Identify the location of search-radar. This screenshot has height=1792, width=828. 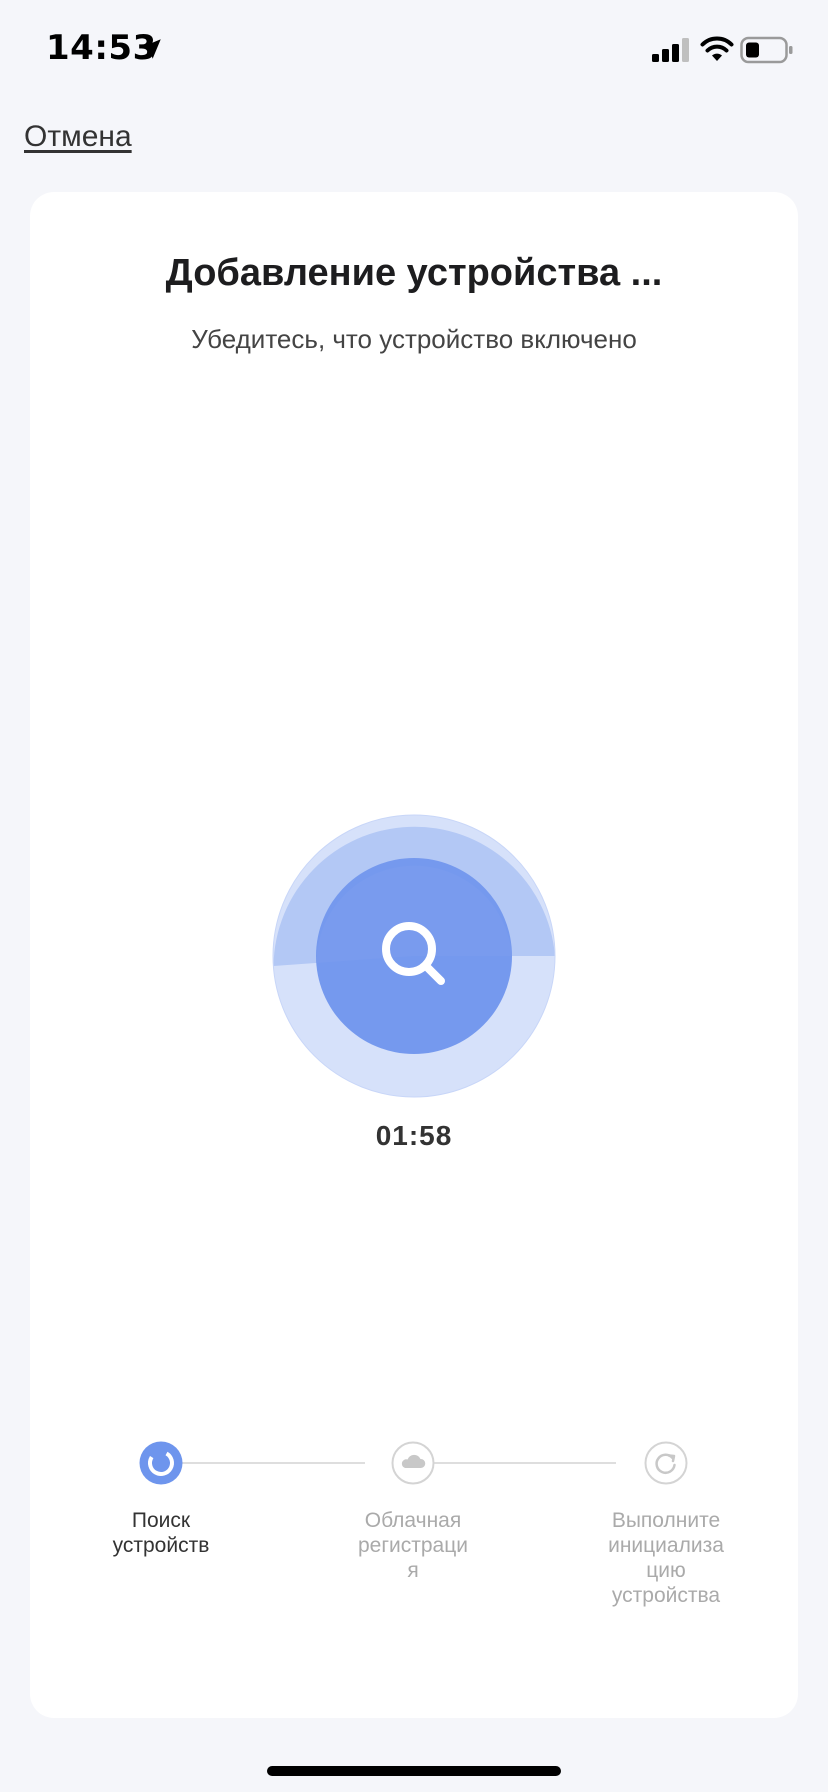
(414, 956).